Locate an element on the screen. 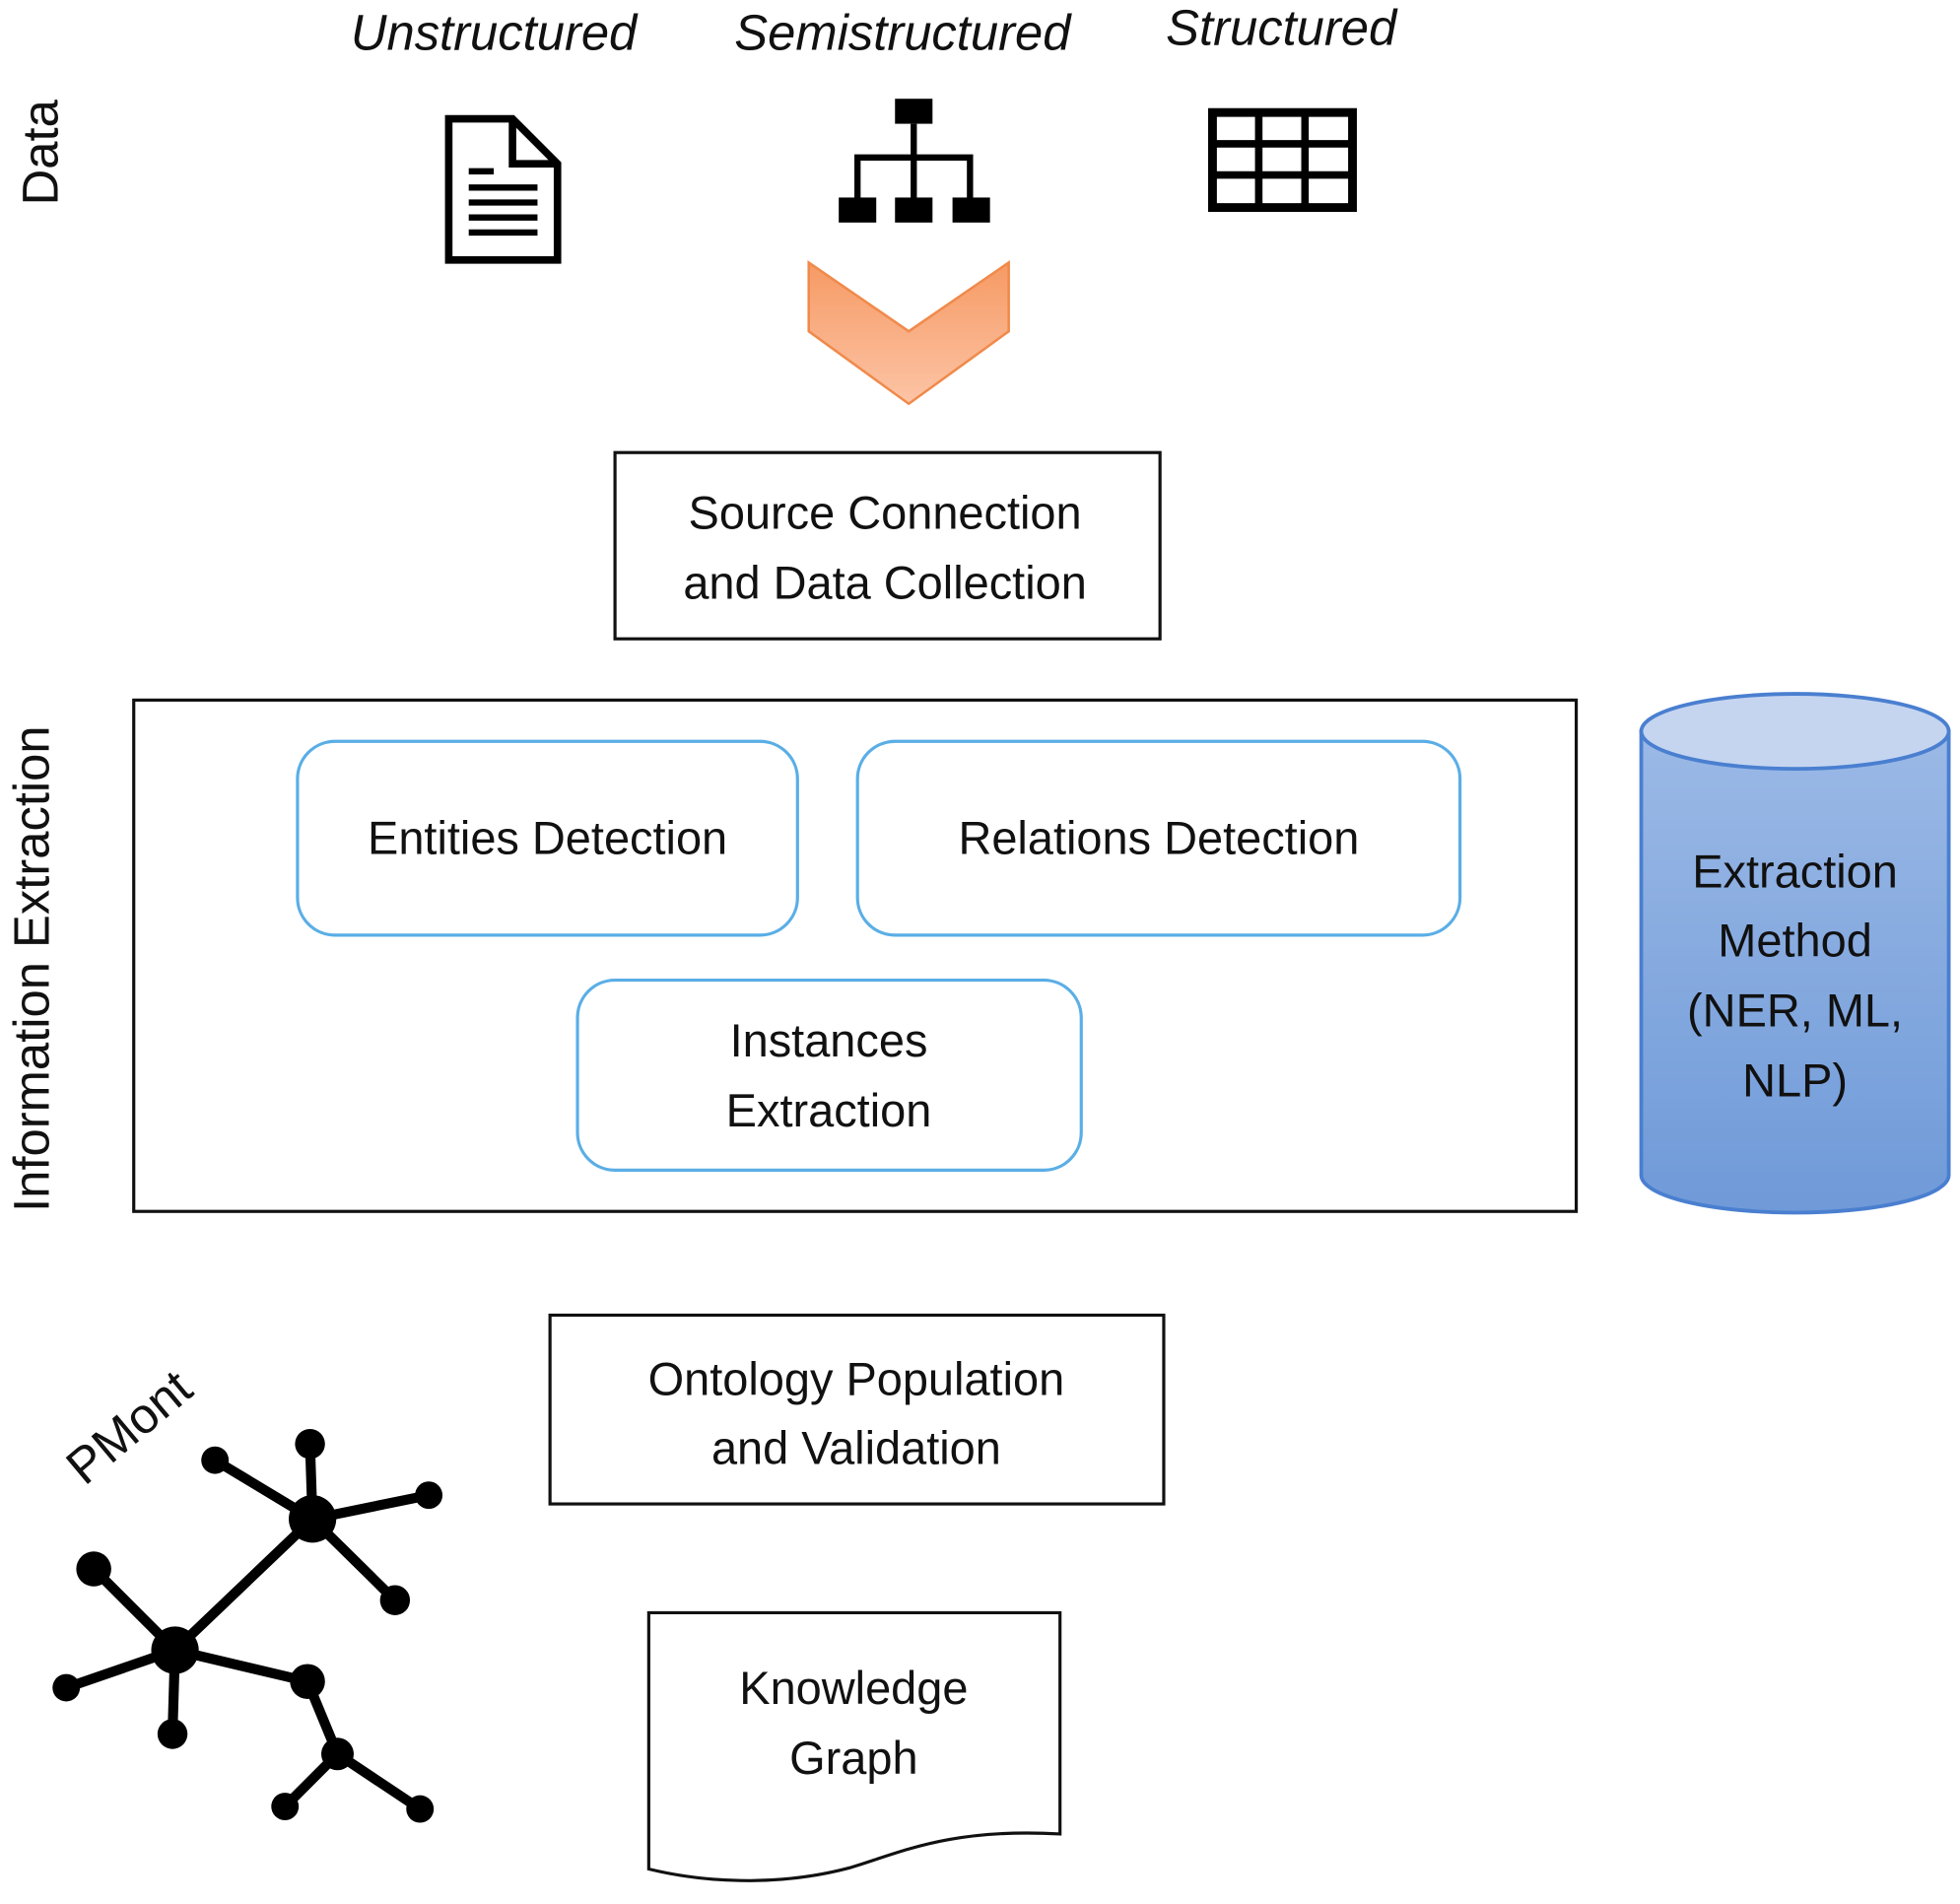 The height and width of the screenshot is (1904, 1960). network-graph-icon is located at coordinates (248, 1625).